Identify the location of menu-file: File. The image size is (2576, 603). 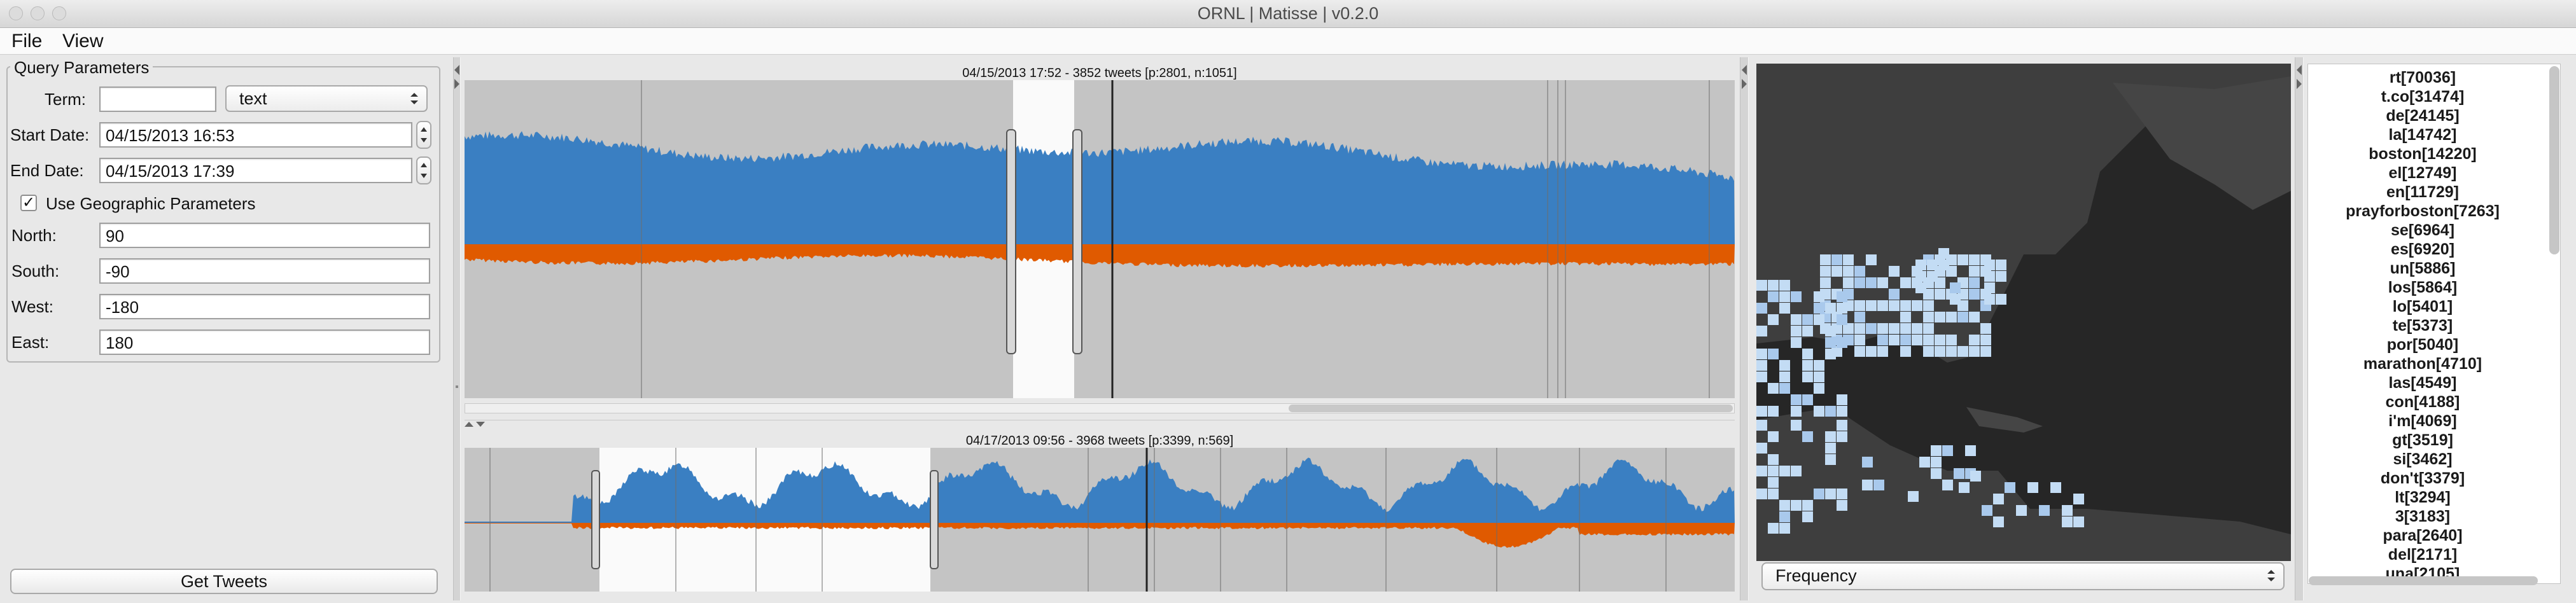
(26, 41).